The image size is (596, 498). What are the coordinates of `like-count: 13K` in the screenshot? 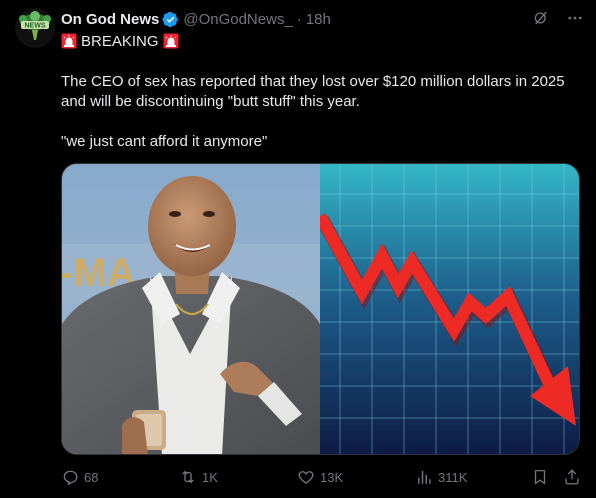 It's located at (332, 477).